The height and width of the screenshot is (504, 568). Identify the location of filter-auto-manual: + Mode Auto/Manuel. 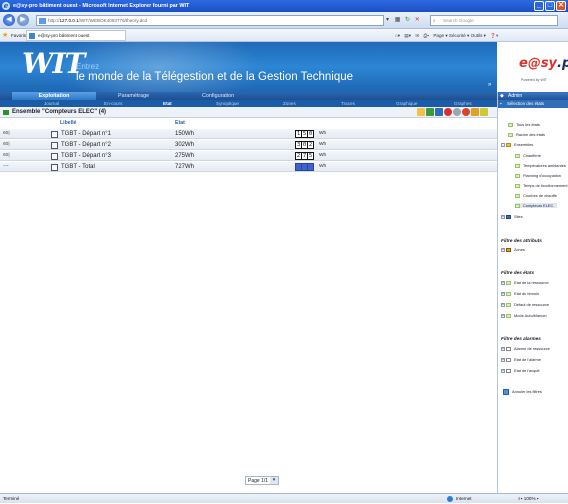
(523, 315).